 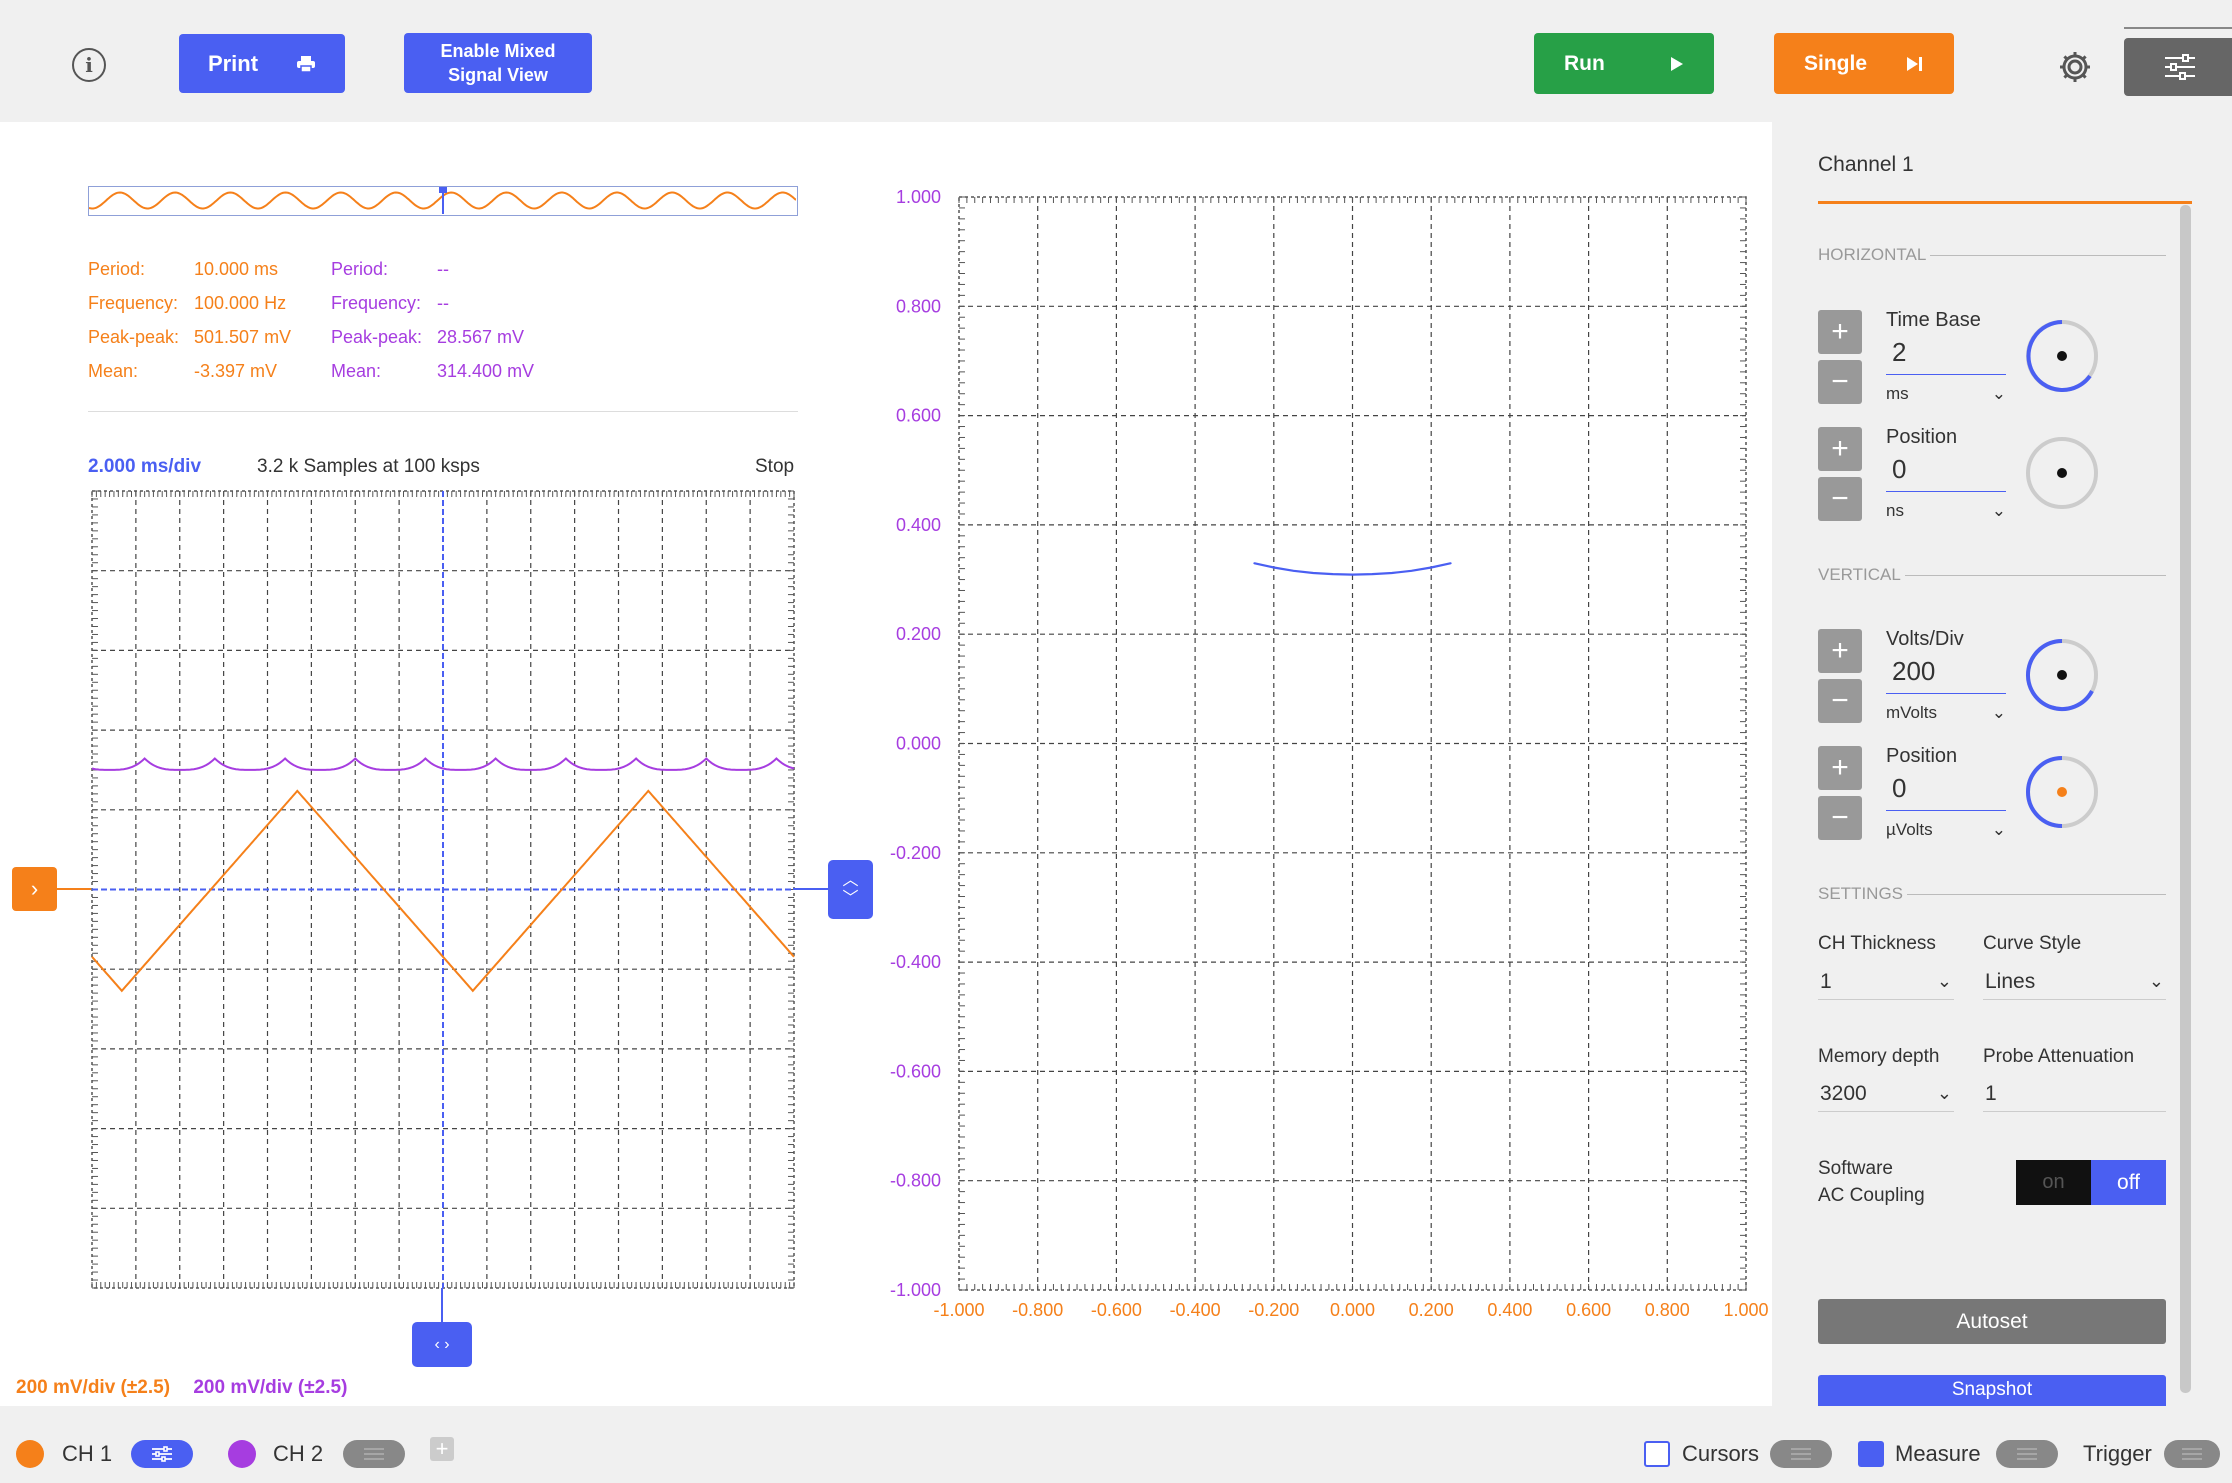 I want to click on x-tick-label: -0.600, so click(x=1116, y=1310).